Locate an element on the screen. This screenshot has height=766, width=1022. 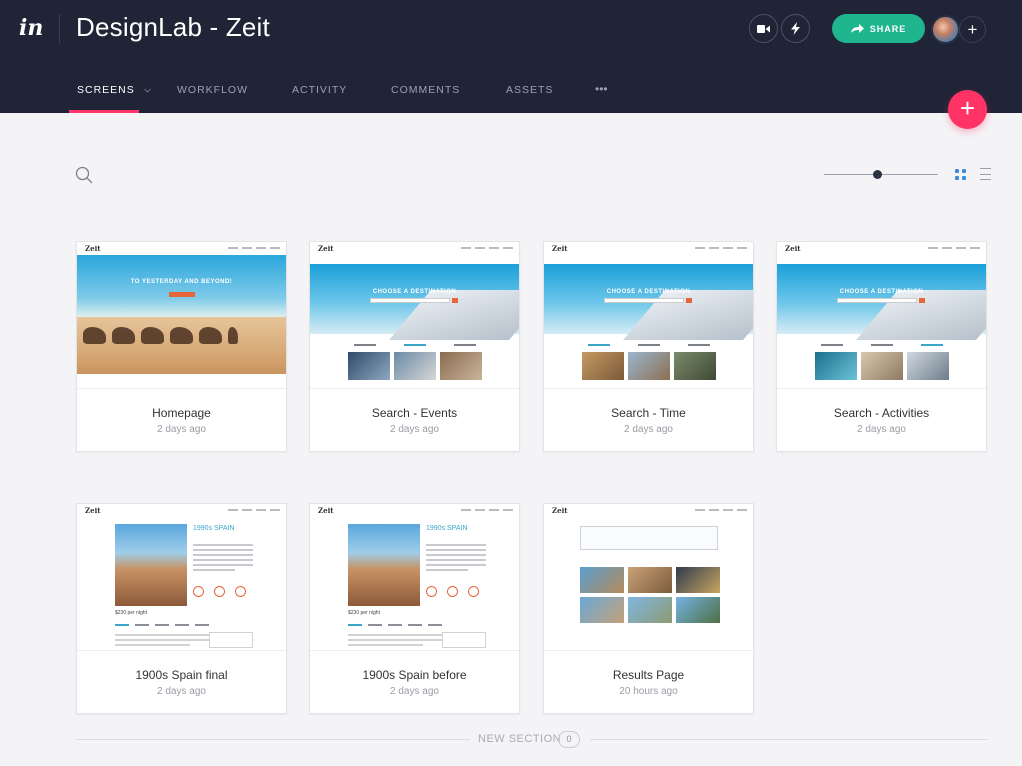
share-label: SHARE is located at coordinates (888, 28).